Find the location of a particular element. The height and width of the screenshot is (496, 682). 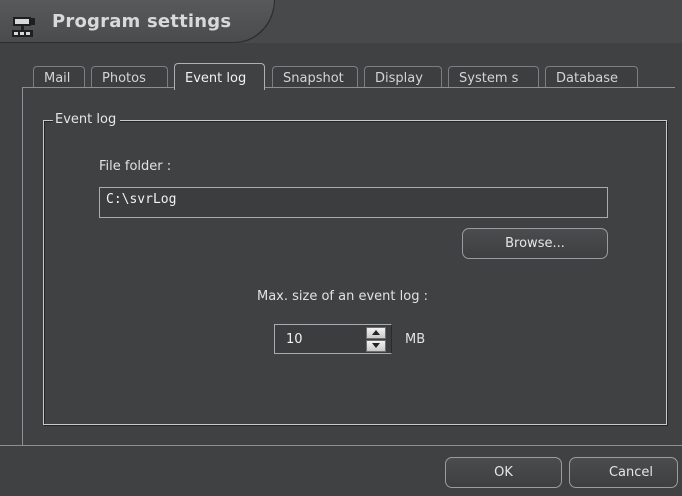

title-bar: Program settings is located at coordinates (341, 21).